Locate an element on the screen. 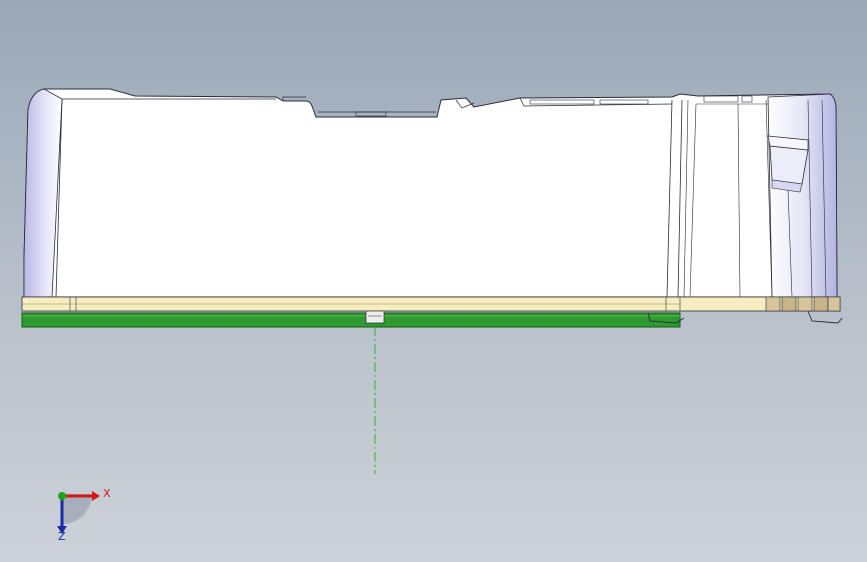 The height and width of the screenshot is (562, 867). circuit-board is located at coordinates (351, 319).